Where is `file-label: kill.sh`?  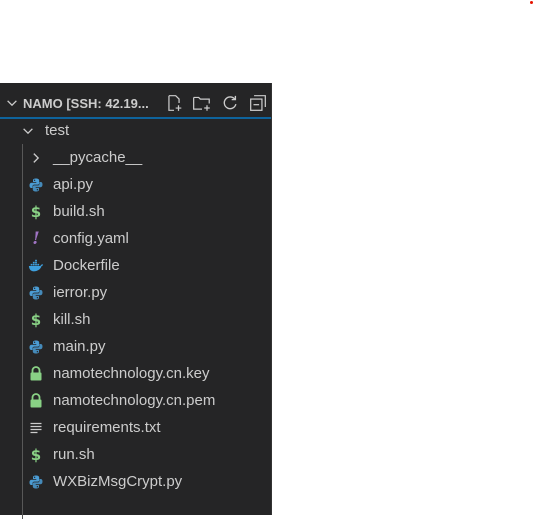 file-label: kill.sh is located at coordinates (72, 319).